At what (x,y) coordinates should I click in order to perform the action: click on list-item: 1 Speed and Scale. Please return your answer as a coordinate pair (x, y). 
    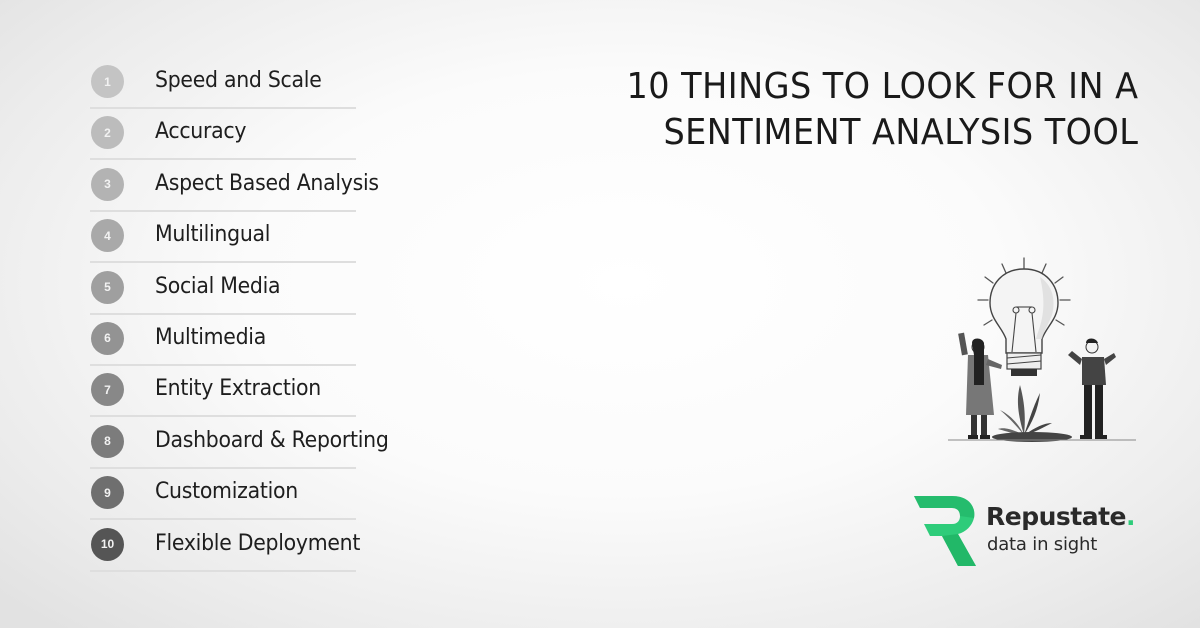
    Looking at the image, I should click on (260, 82).